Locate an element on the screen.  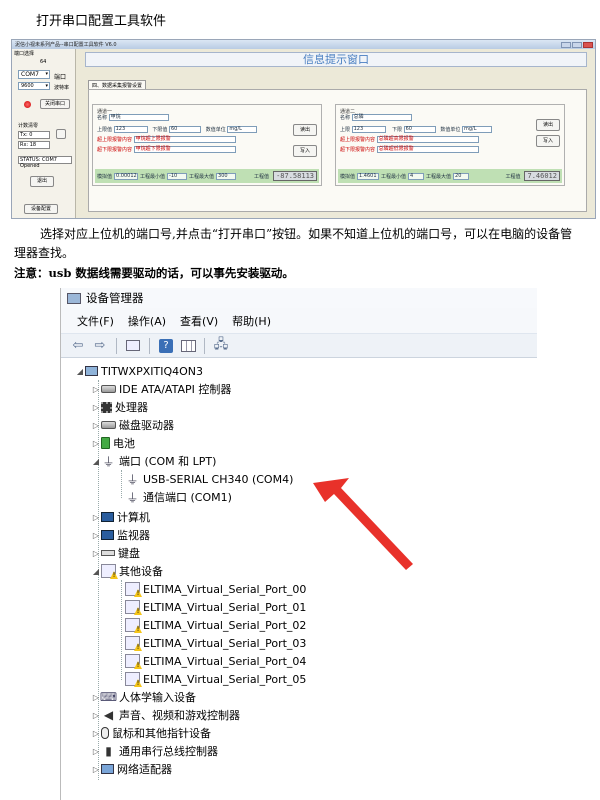
ch1-analog-value: 0.00012 is located at coordinates (126, 176).